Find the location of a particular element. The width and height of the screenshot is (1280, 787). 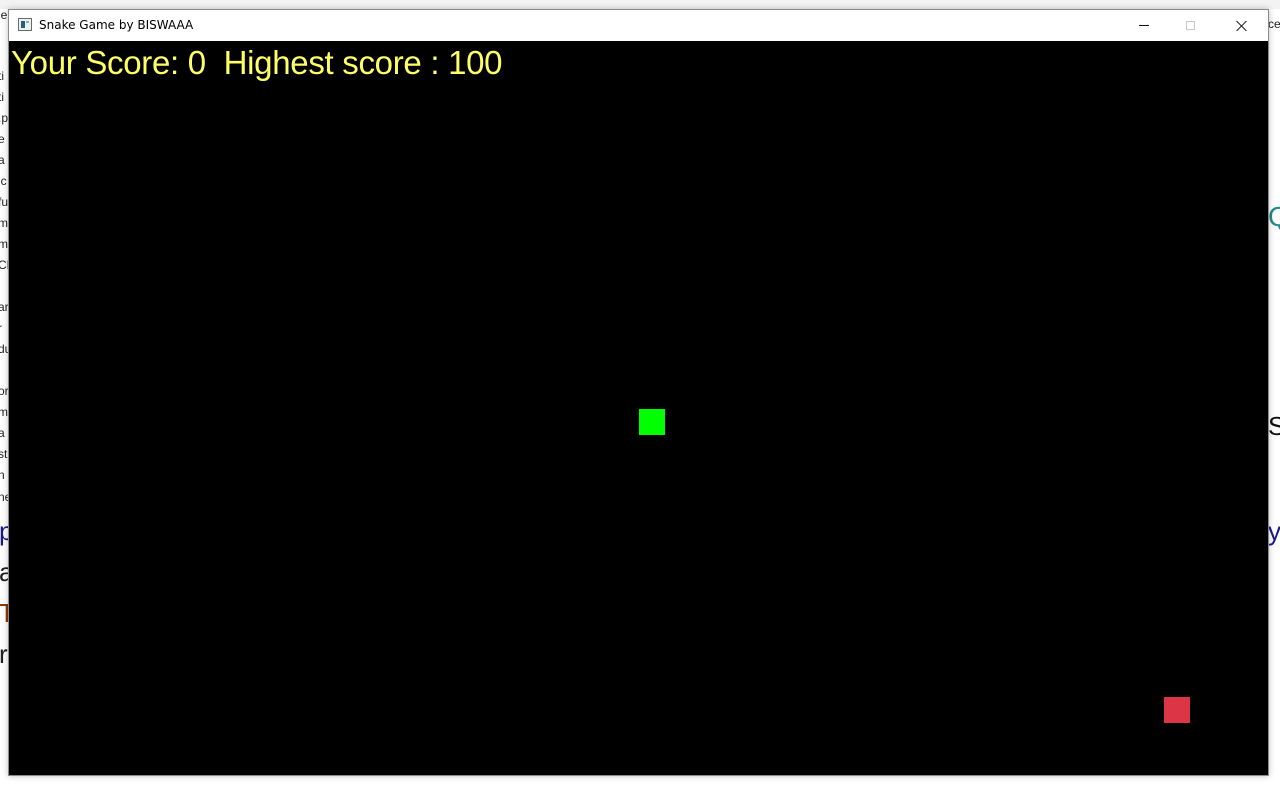

close-icon is located at coordinates (1242, 26).